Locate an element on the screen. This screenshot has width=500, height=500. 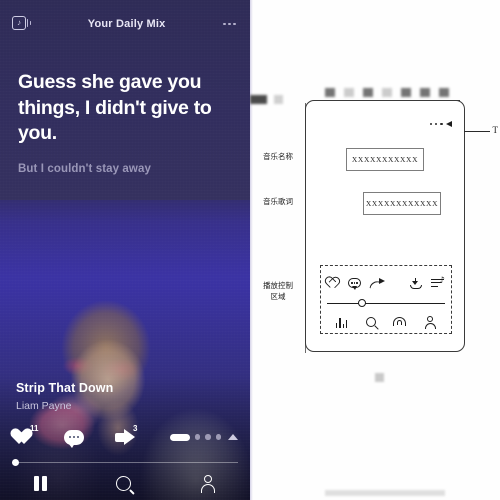
action-row: 11 3 is located at coordinates (126, 437).